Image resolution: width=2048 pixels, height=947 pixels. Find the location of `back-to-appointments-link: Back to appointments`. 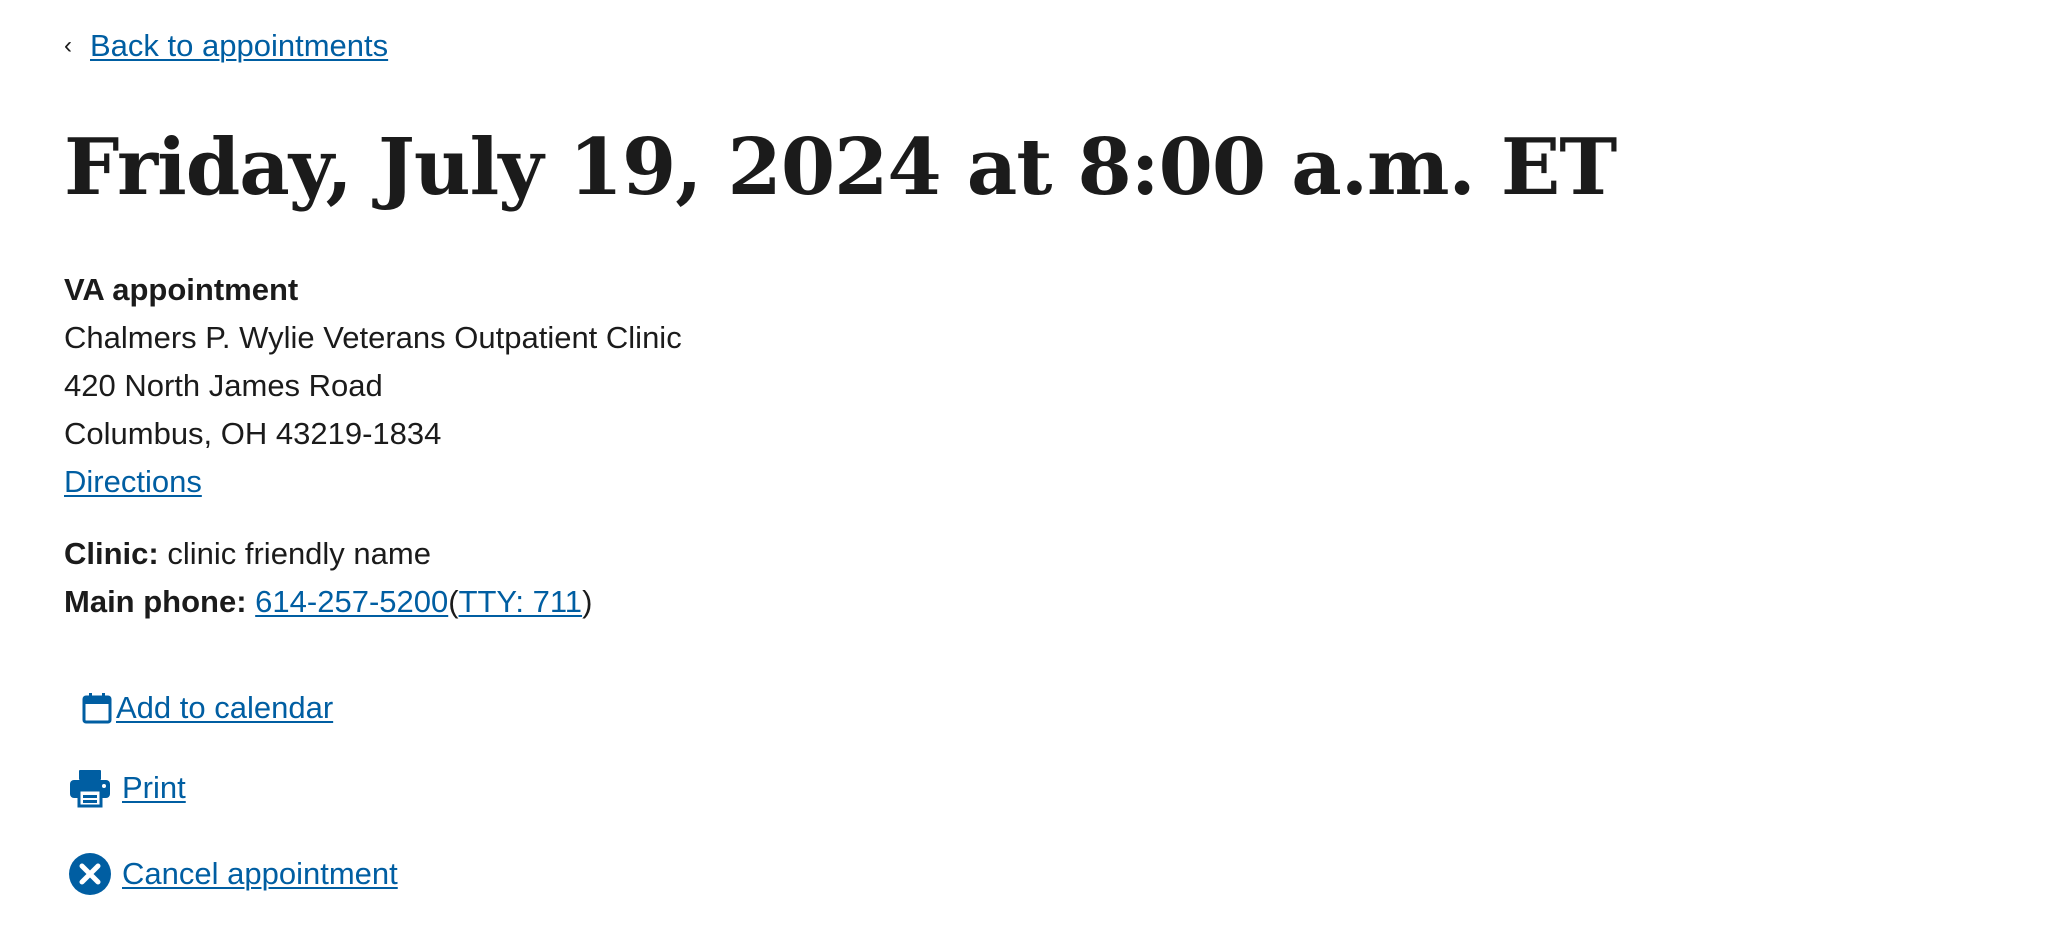

back-to-appointments-link: Back to appointments is located at coordinates (239, 46).